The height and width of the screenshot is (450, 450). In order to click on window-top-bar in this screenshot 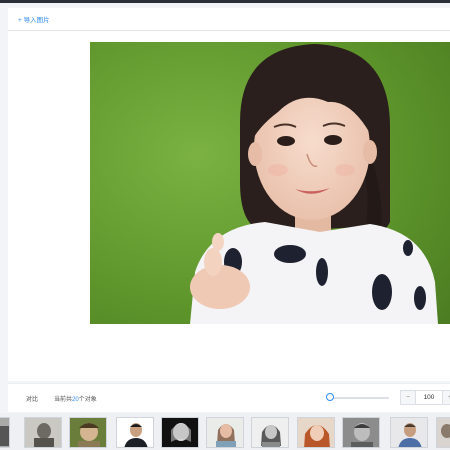, I will do `click(225, 1)`.